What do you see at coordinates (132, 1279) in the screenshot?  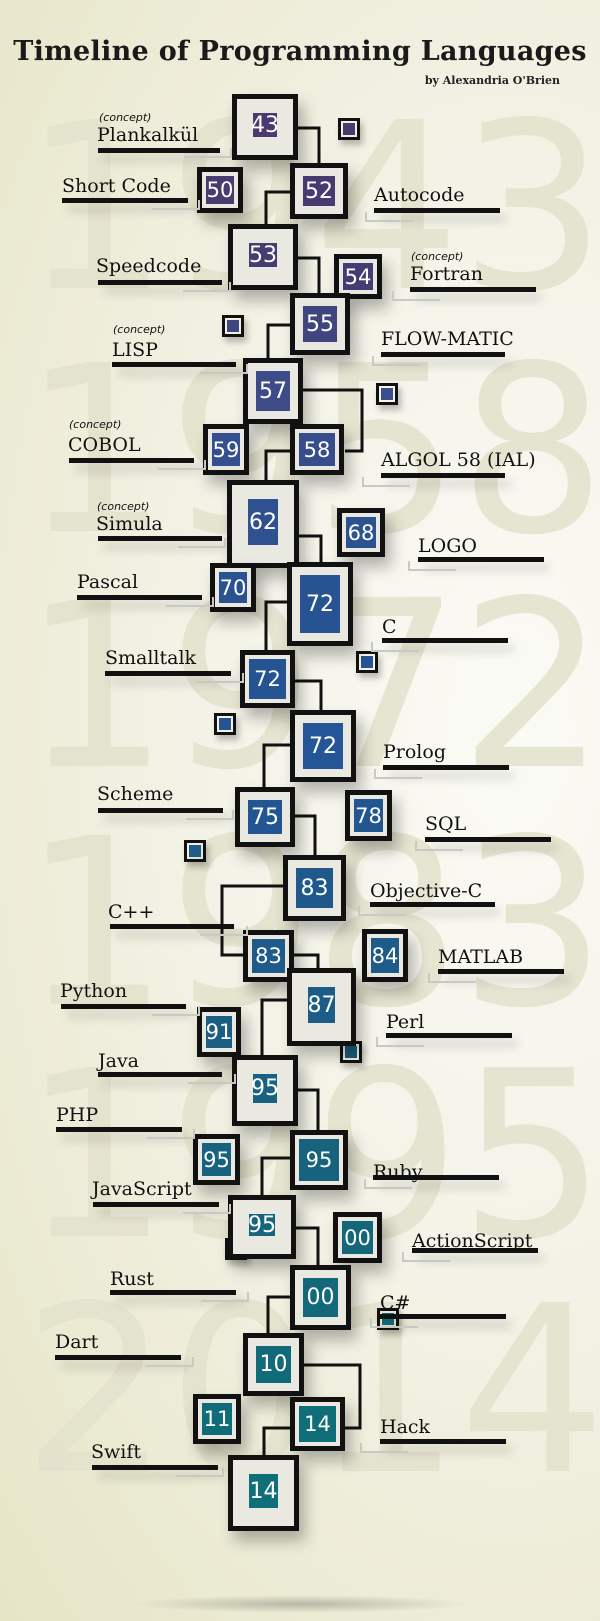 I see `language-label-rust: Rust` at bounding box center [132, 1279].